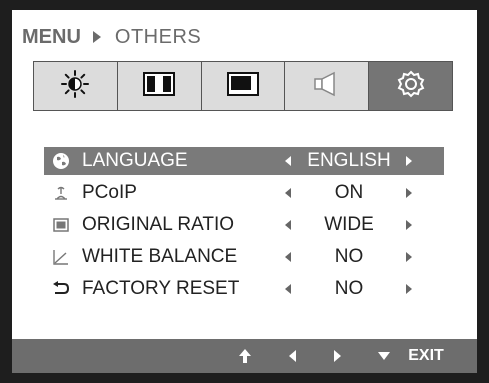  What do you see at coordinates (349, 192) in the screenshot?
I see `menu-item-value: ON` at bounding box center [349, 192].